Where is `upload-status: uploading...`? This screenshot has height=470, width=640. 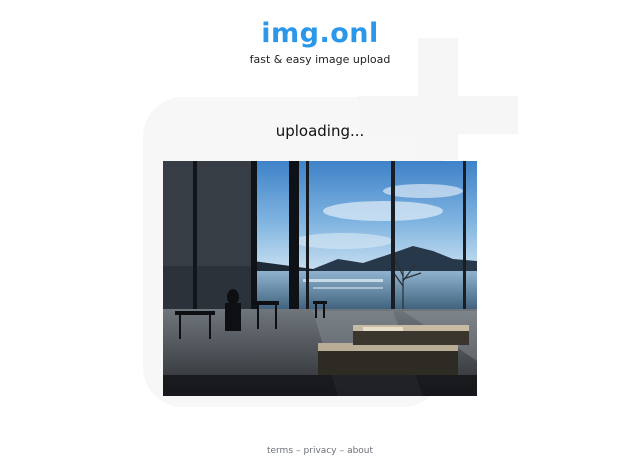
upload-status: uploading... is located at coordinates (320, 131).